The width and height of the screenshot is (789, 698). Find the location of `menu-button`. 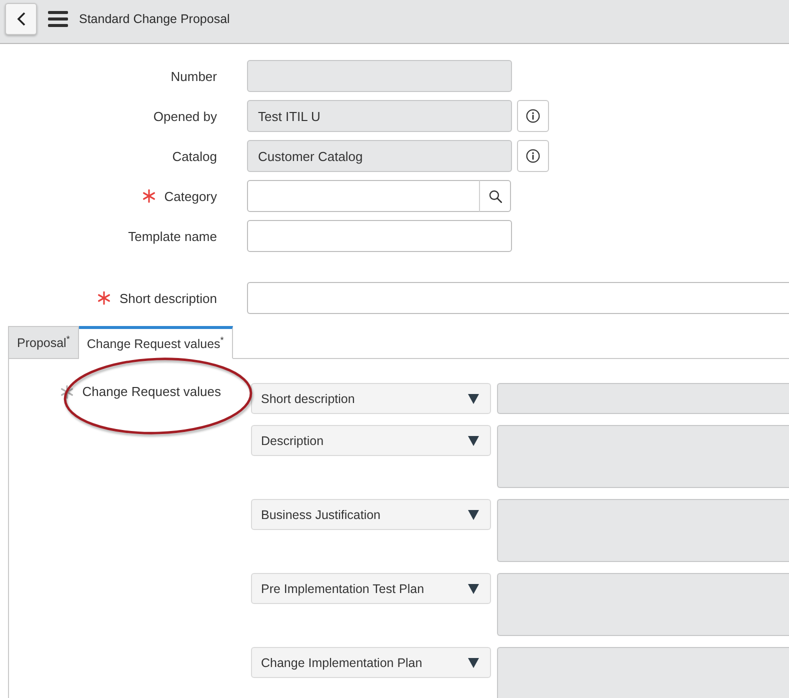

menu-button is located at coordinates (58, 19).